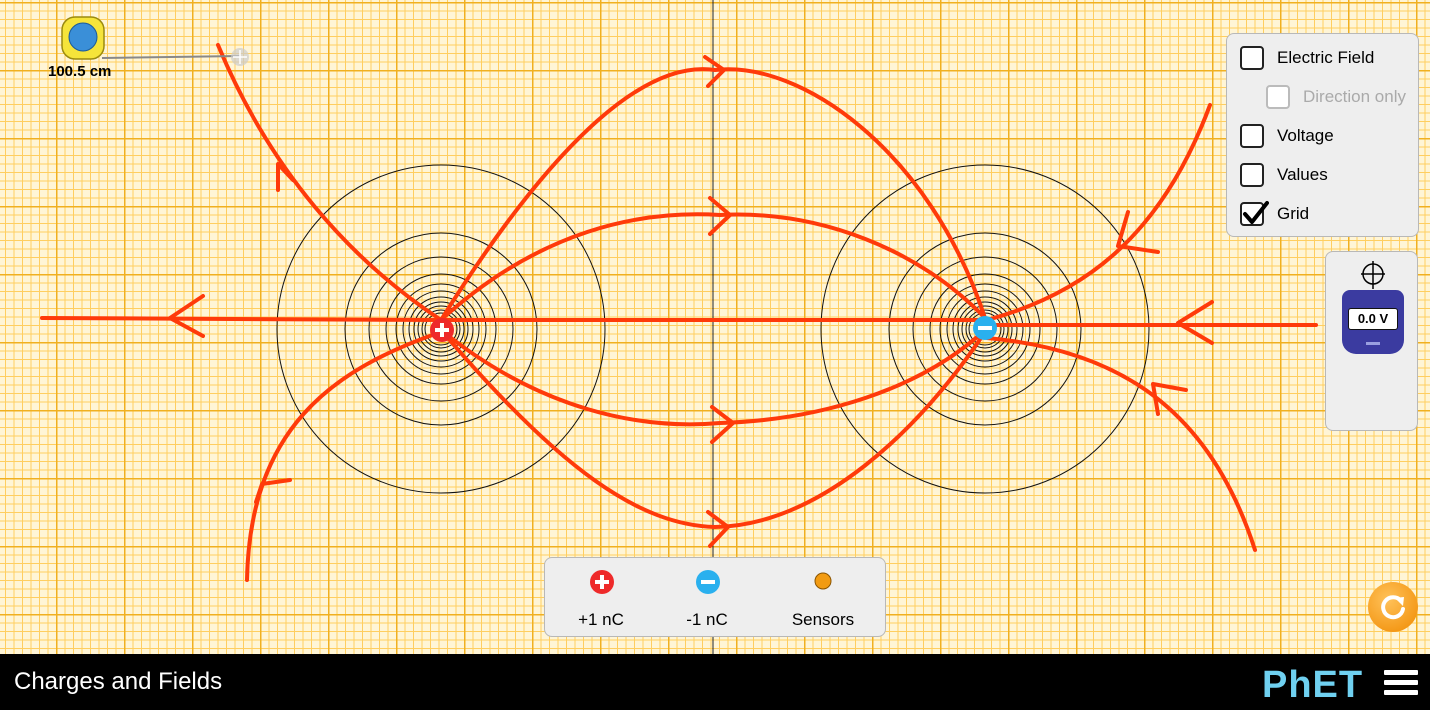 The image size is (1430, 710). Describe the element at coordinates (1302, 174) in the screenshot. I see `values-label: Values` at that location.